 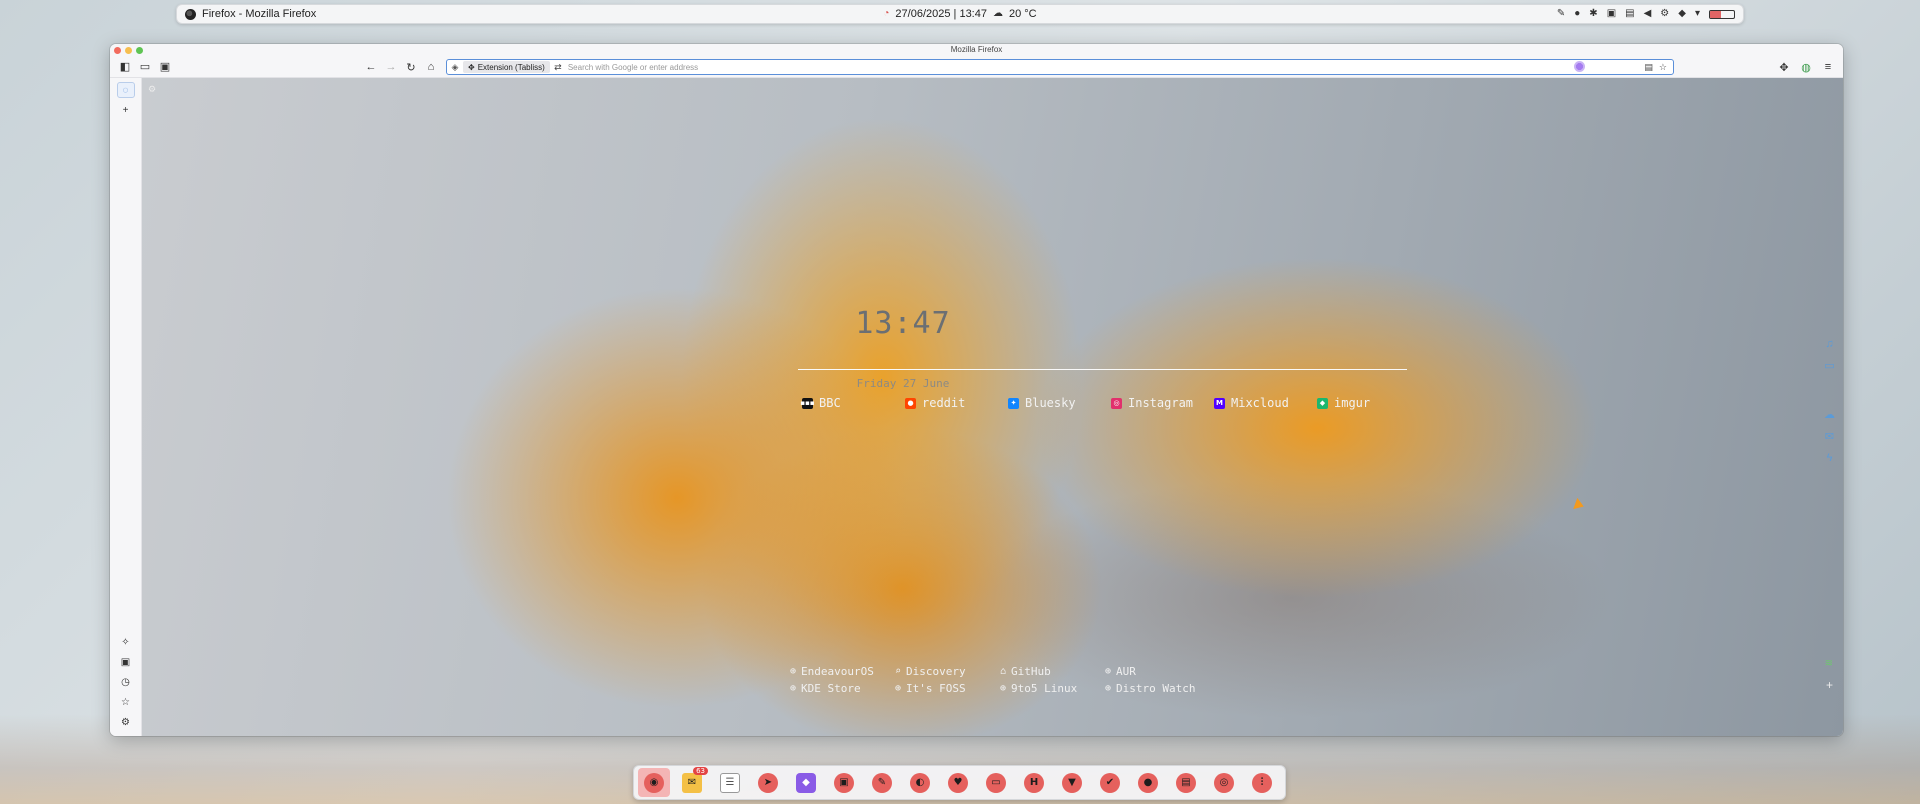 What do you see at coordinates (1034, 782) in the screenshot?
I see `dock-item-hex: H` at bounding box center [1034, 782].